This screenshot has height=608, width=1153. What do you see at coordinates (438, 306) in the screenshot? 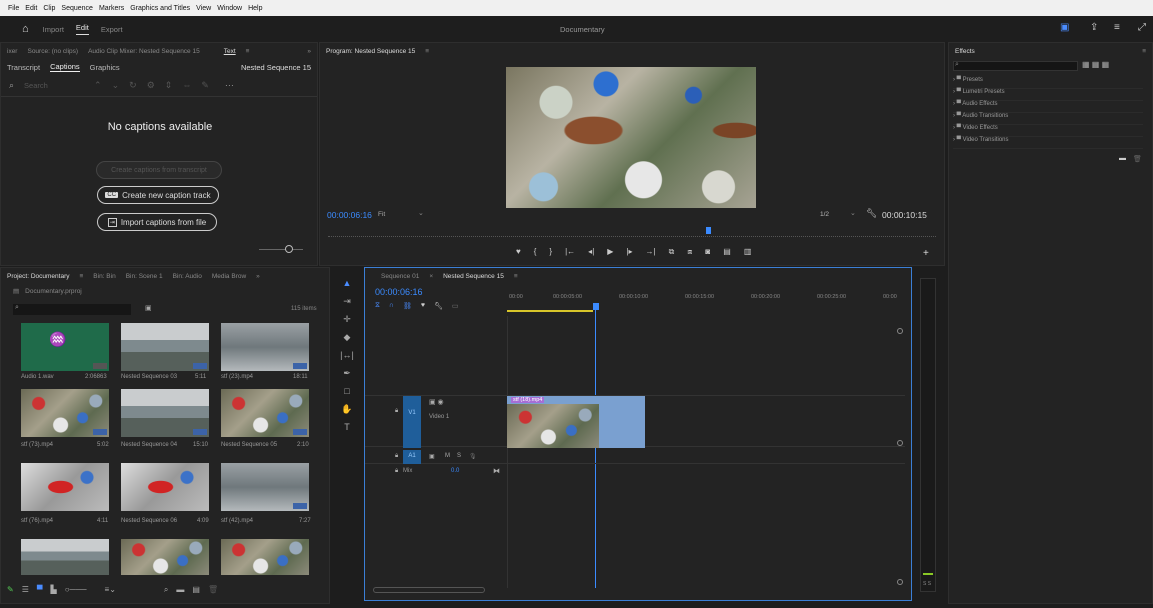
I see `timeline-settings-icon: 🔧︎` at bounding box center [438, 306].